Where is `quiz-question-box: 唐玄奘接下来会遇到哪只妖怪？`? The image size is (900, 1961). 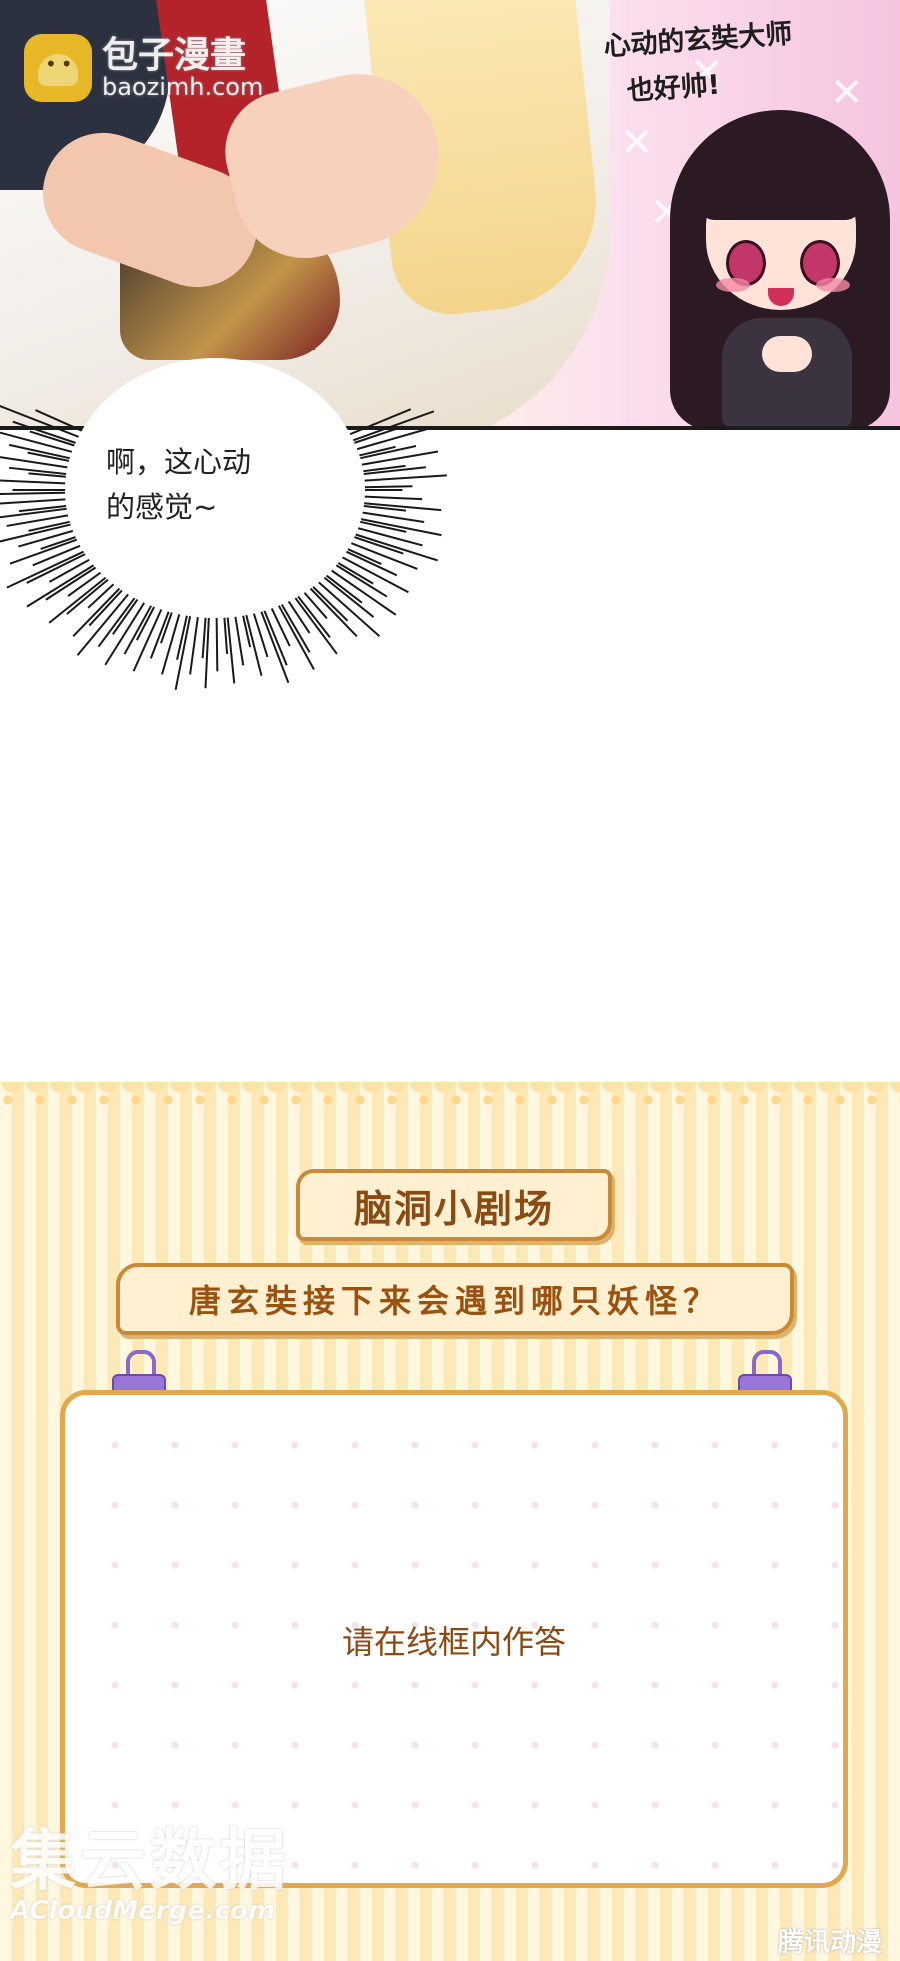
quiz-question-box: 唐玄奘接下来会遇到哪只妖怪？ is located at coordinates (455, 1299).